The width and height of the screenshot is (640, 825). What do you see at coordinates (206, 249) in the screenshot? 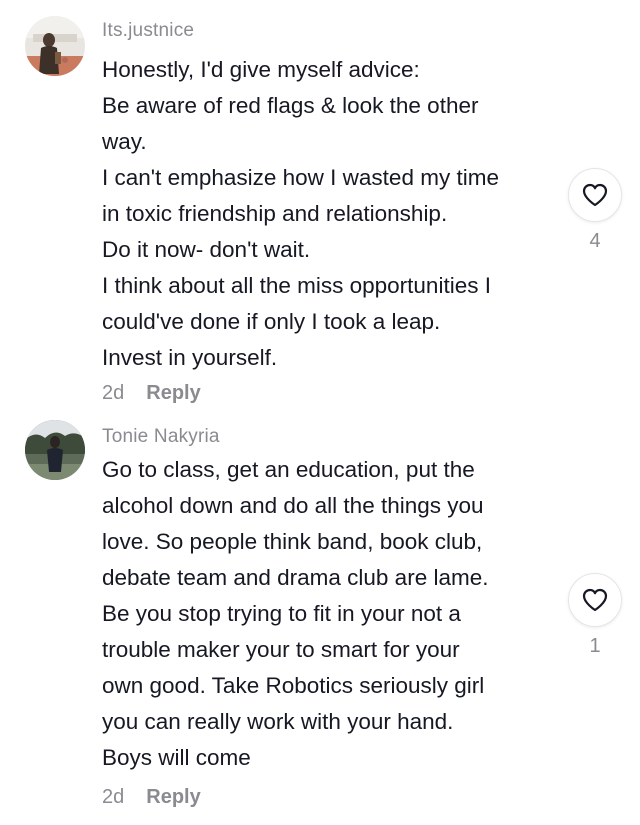
I see `comment-text-line: Do it now- don't wait.` at bounding box center [206, 249].